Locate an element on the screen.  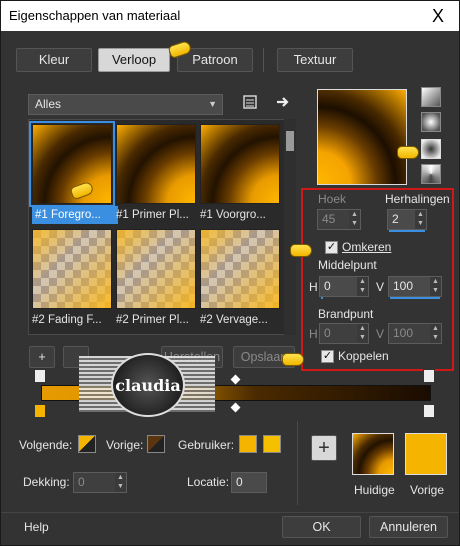
focal-v-value: 100 is located at coordinates (403, 333).